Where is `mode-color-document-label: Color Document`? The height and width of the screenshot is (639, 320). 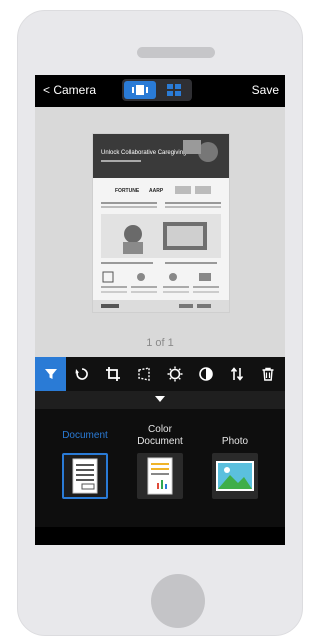
mode-color-document-label: Color Document is located at coordinates (160, 435).